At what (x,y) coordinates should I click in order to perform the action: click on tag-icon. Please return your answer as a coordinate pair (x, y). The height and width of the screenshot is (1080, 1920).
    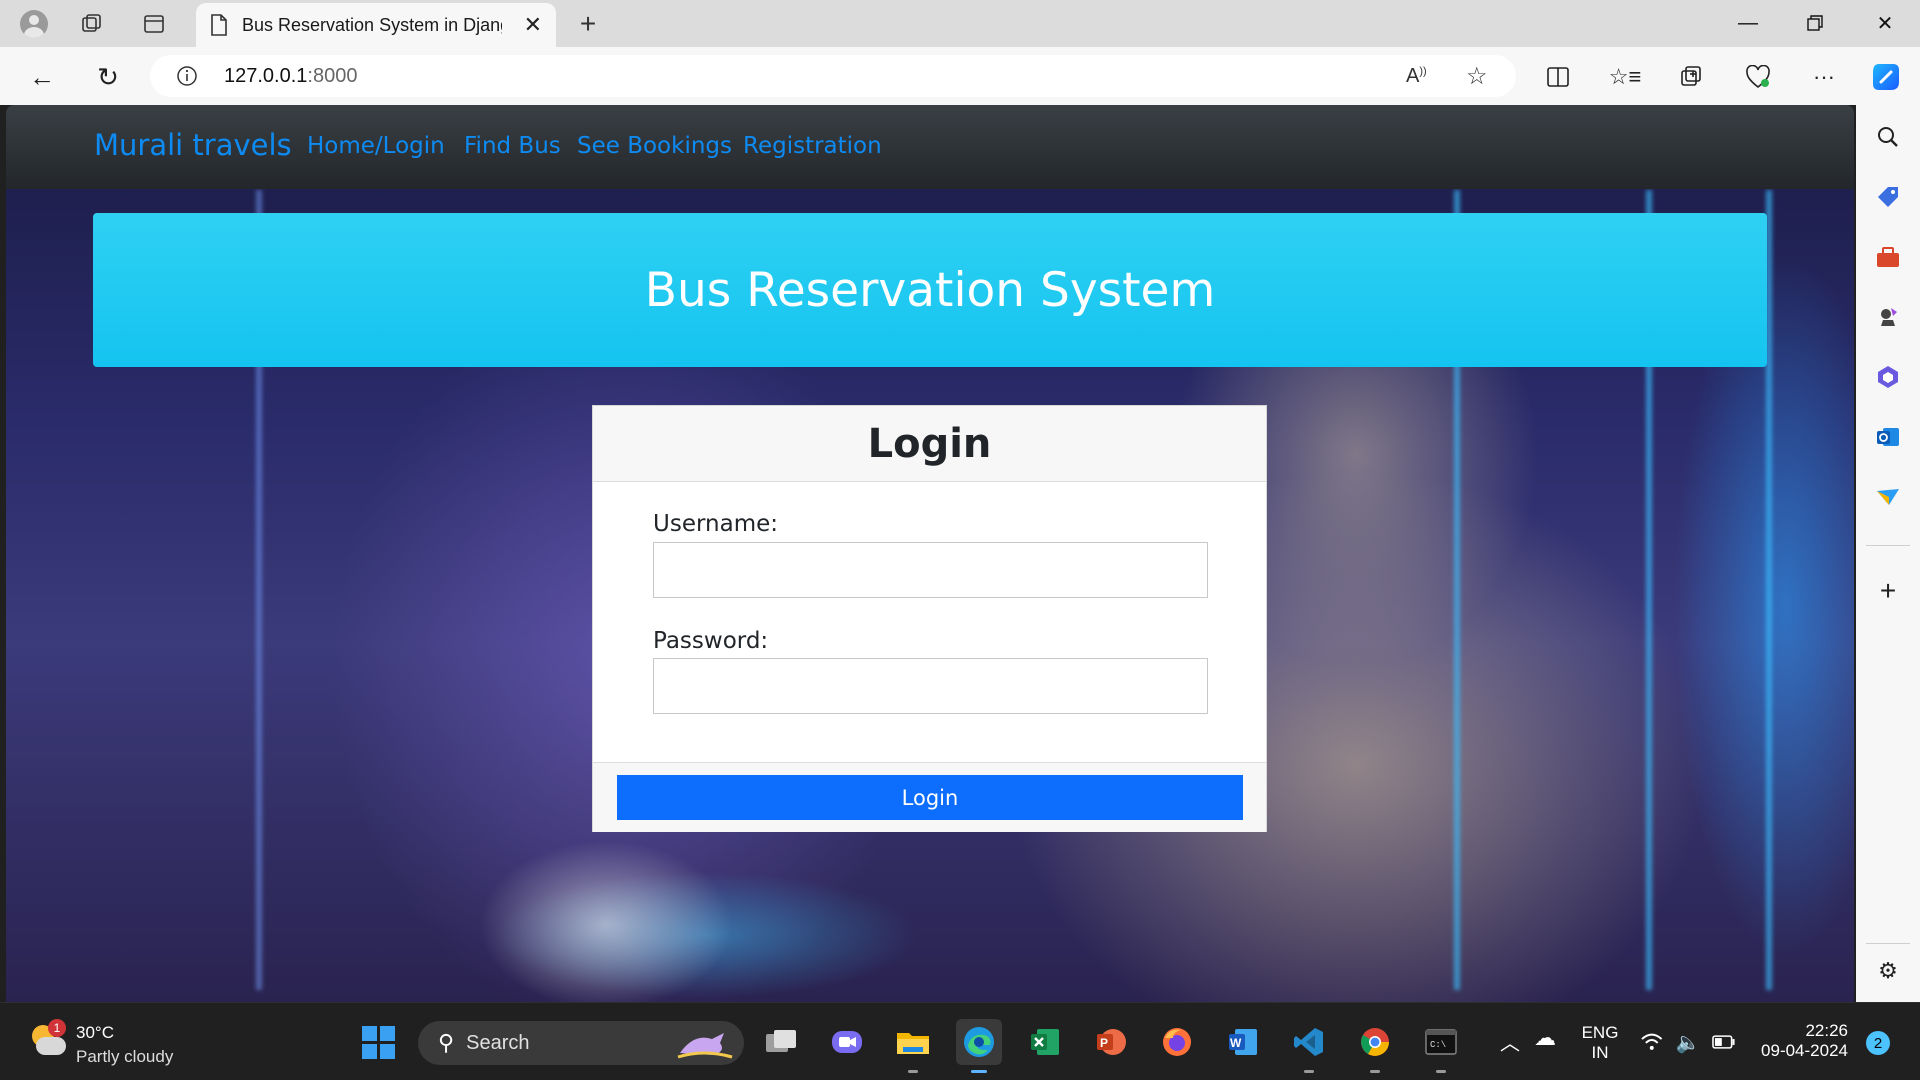
    Looking at the image, I should click on (1888, 197).